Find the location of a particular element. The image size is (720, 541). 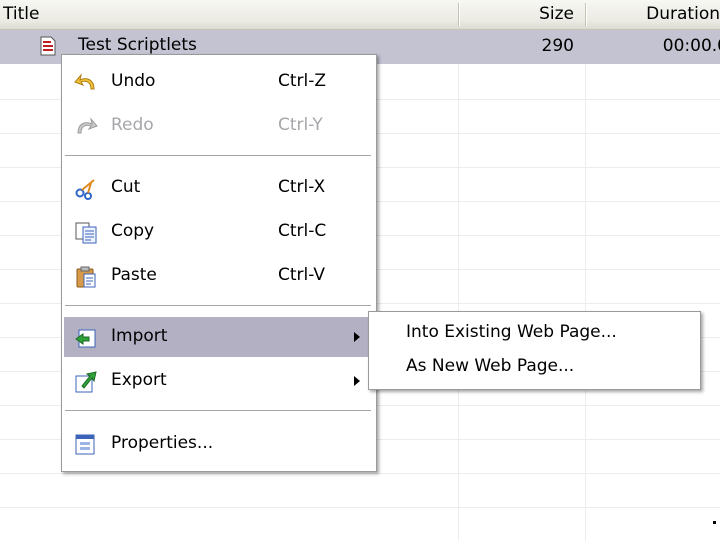

redo-icon is located at coordinates (86, 127).